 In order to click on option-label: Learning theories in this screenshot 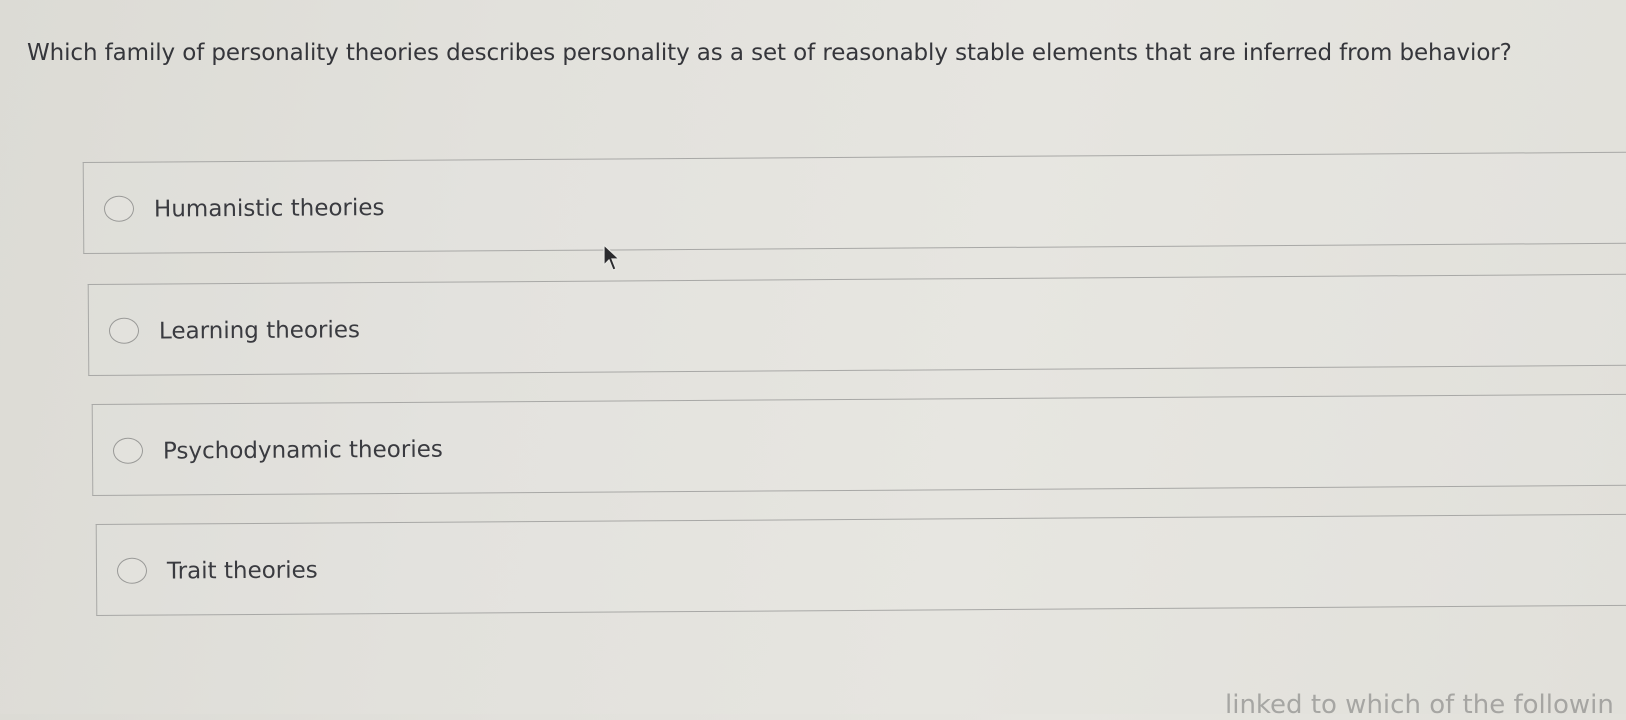, I will do `click(259, 331)`.